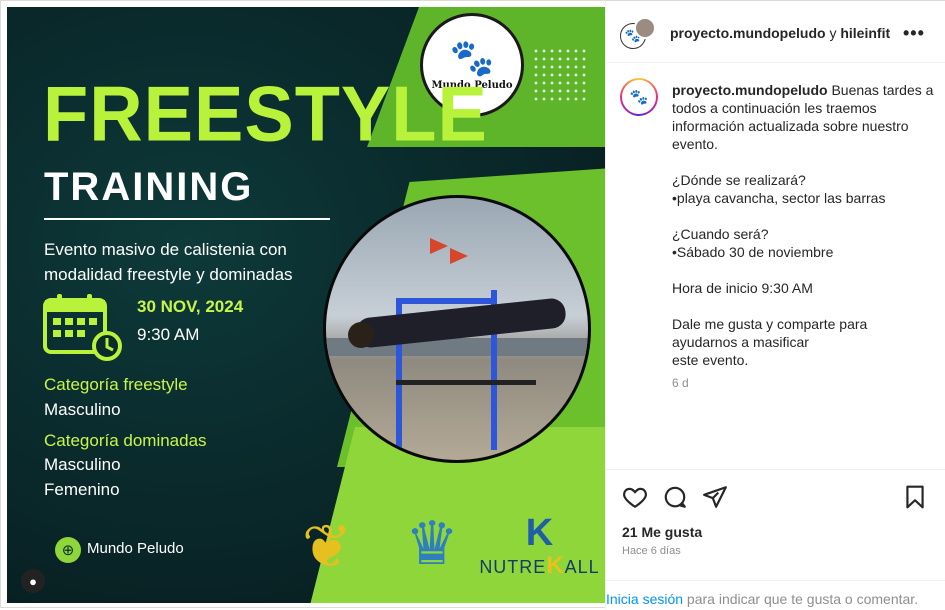 The height and width of the screenshot is (610, 945). Describe the element at coordinates (457, 329) in the screenshot. I see `athlete-photo` at that location.